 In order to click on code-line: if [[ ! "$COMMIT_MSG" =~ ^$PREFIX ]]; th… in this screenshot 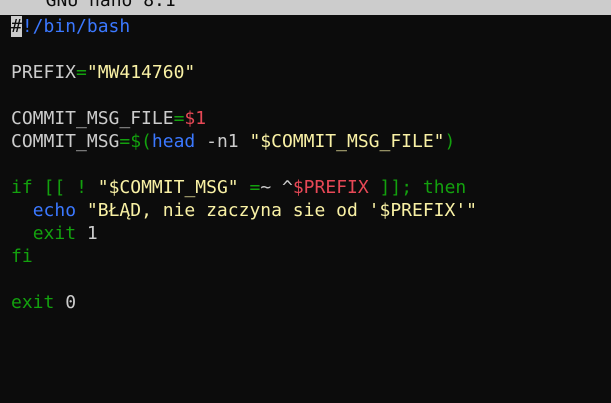, I will do `click(311, 187)`.